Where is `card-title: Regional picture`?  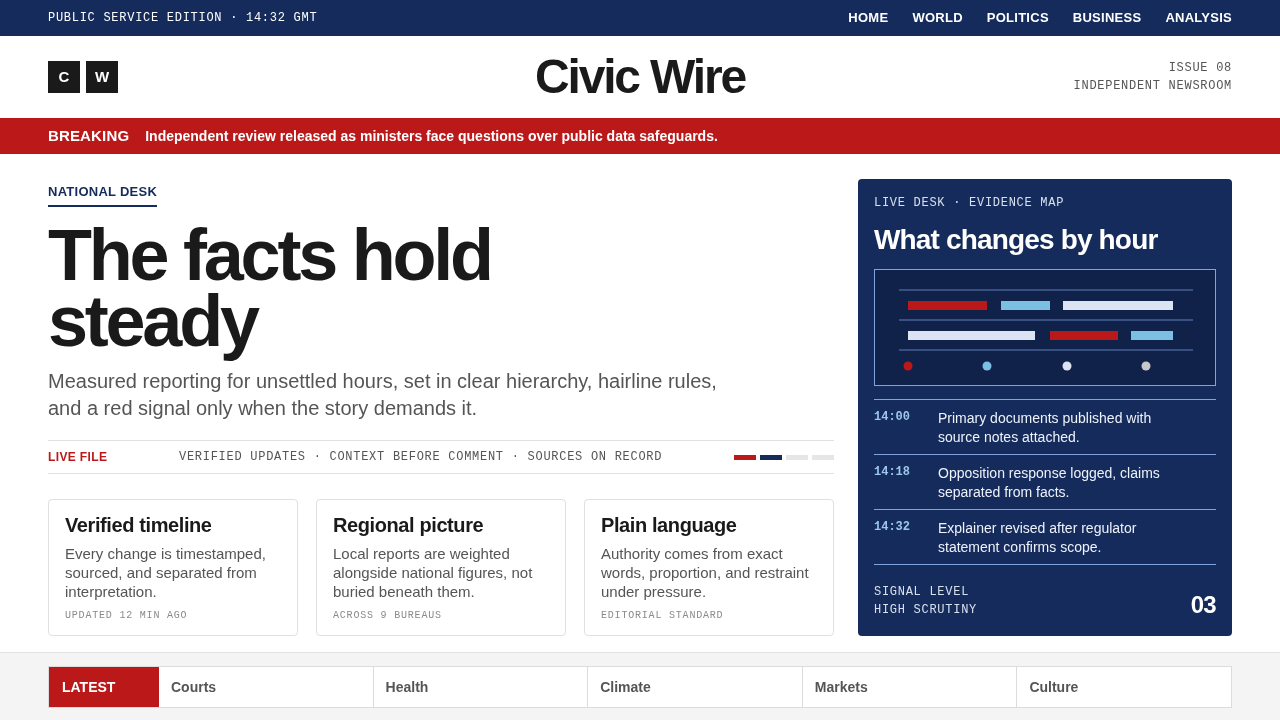 card-title: Regional picture is located at coordinates (409, 525).